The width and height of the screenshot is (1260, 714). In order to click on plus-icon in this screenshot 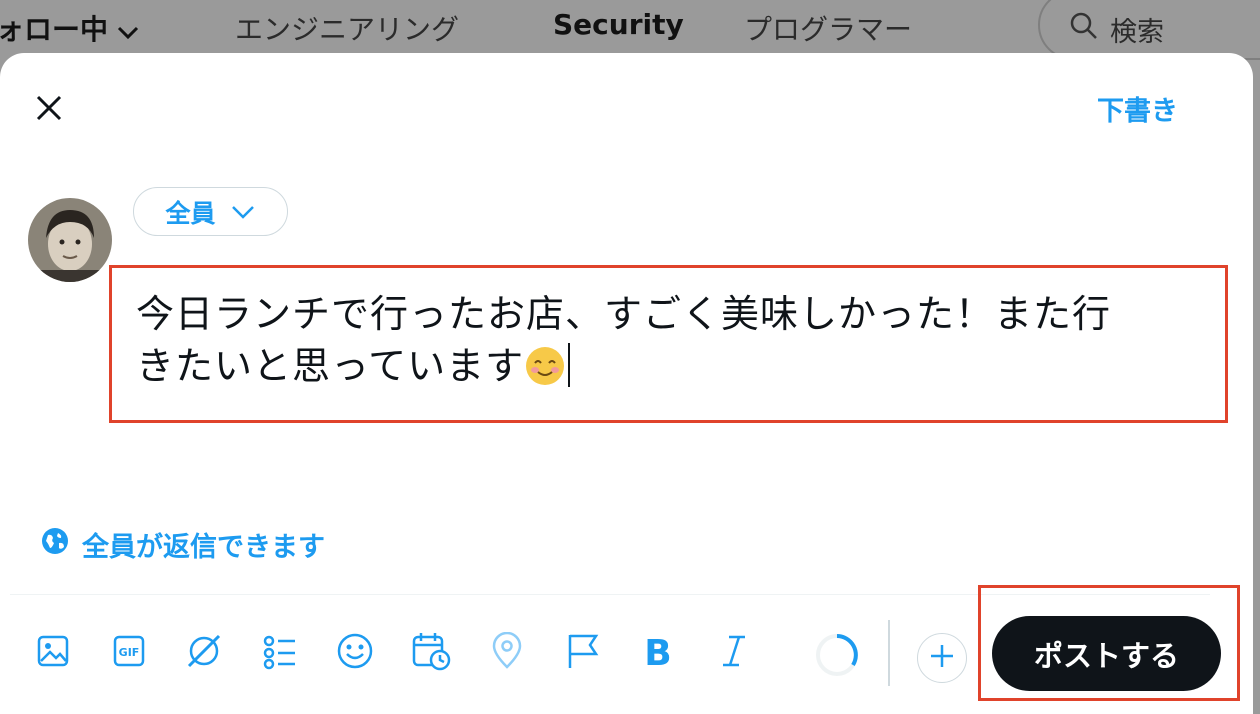, I will do `click(942, 658)`.